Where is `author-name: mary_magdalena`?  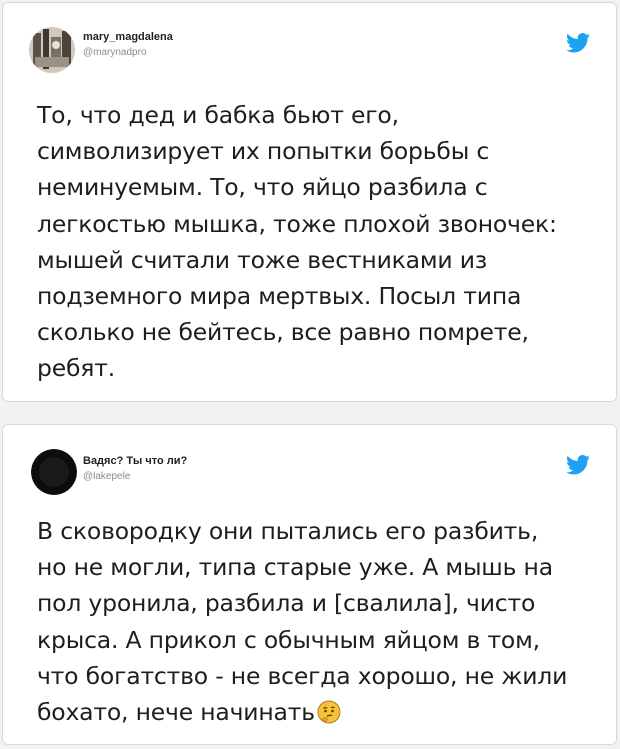 author-name: mary_magdalena is located at coordinates (128, 37).